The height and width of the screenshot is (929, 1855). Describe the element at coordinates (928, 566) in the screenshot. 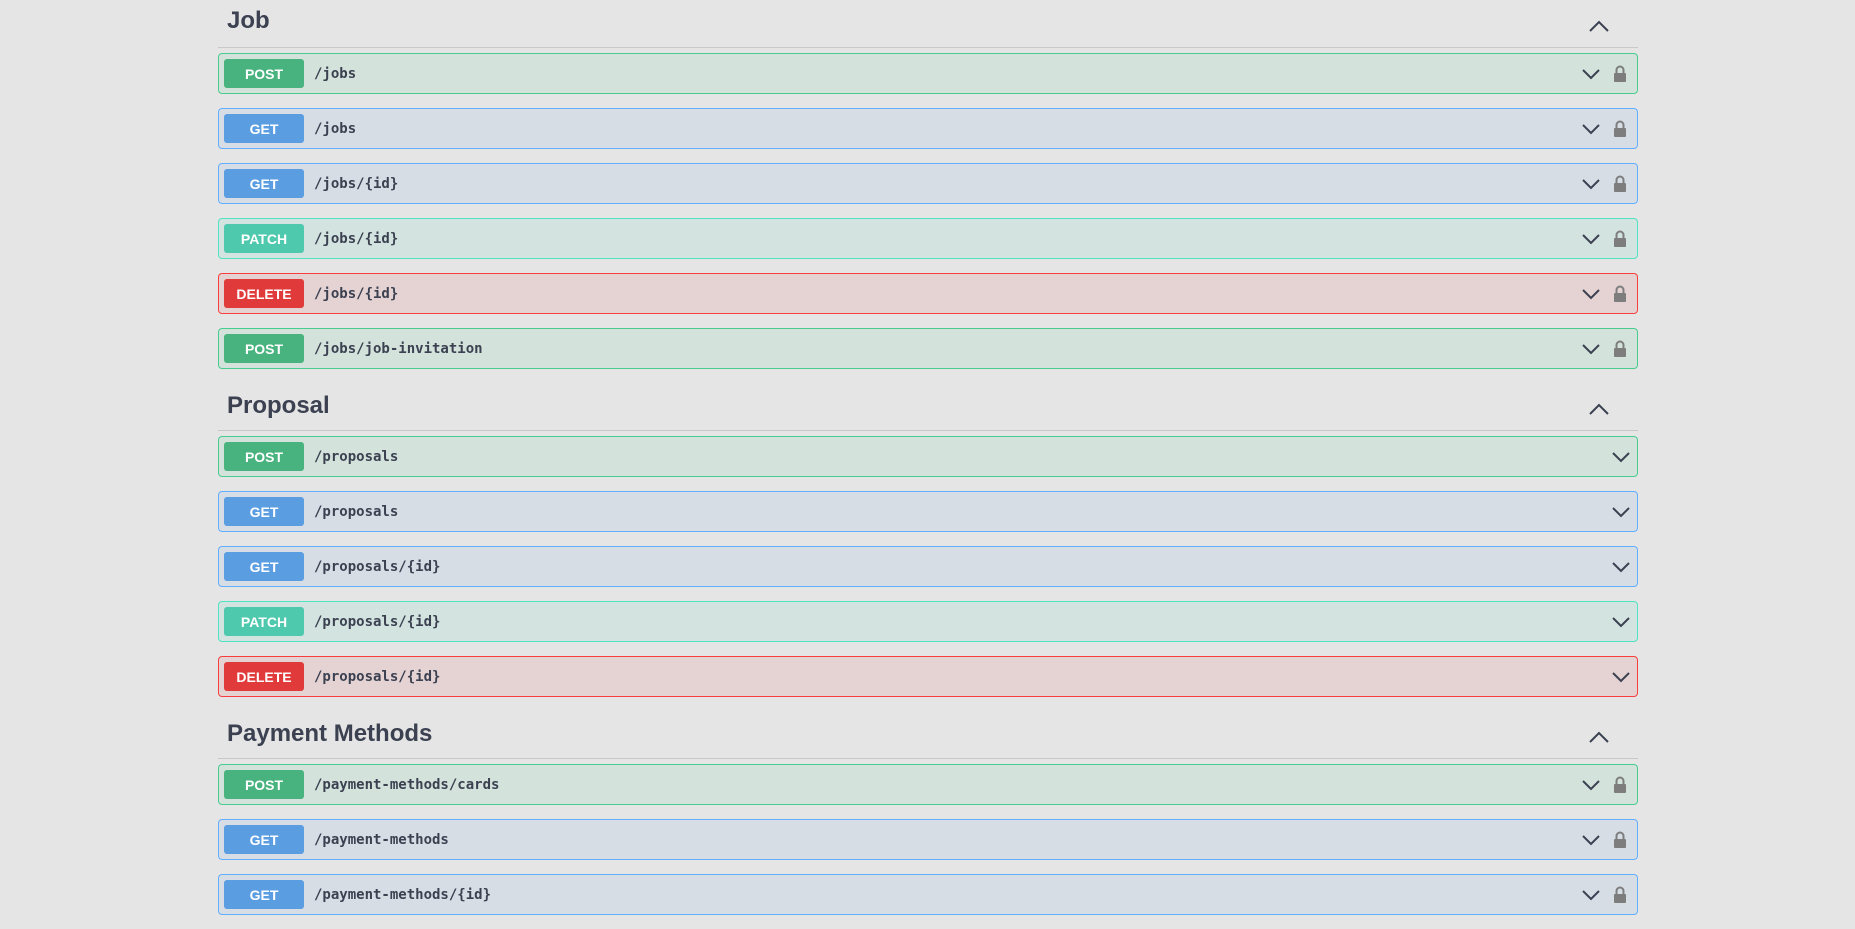

I see `operation-row: GET/proposals/{id}` at that location.